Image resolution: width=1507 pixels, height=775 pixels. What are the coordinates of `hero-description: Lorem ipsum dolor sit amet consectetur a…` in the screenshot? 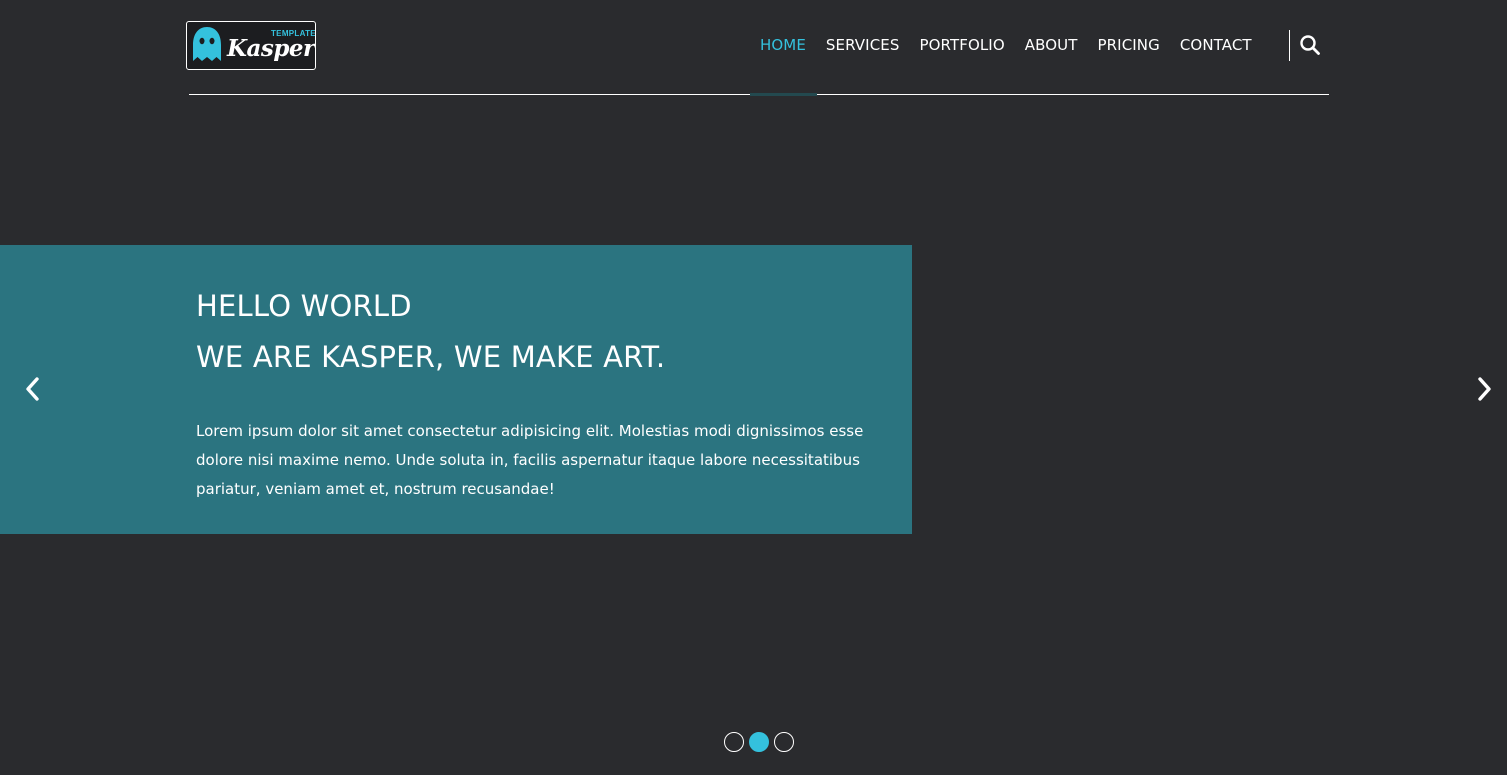 It's located at (530, 460).